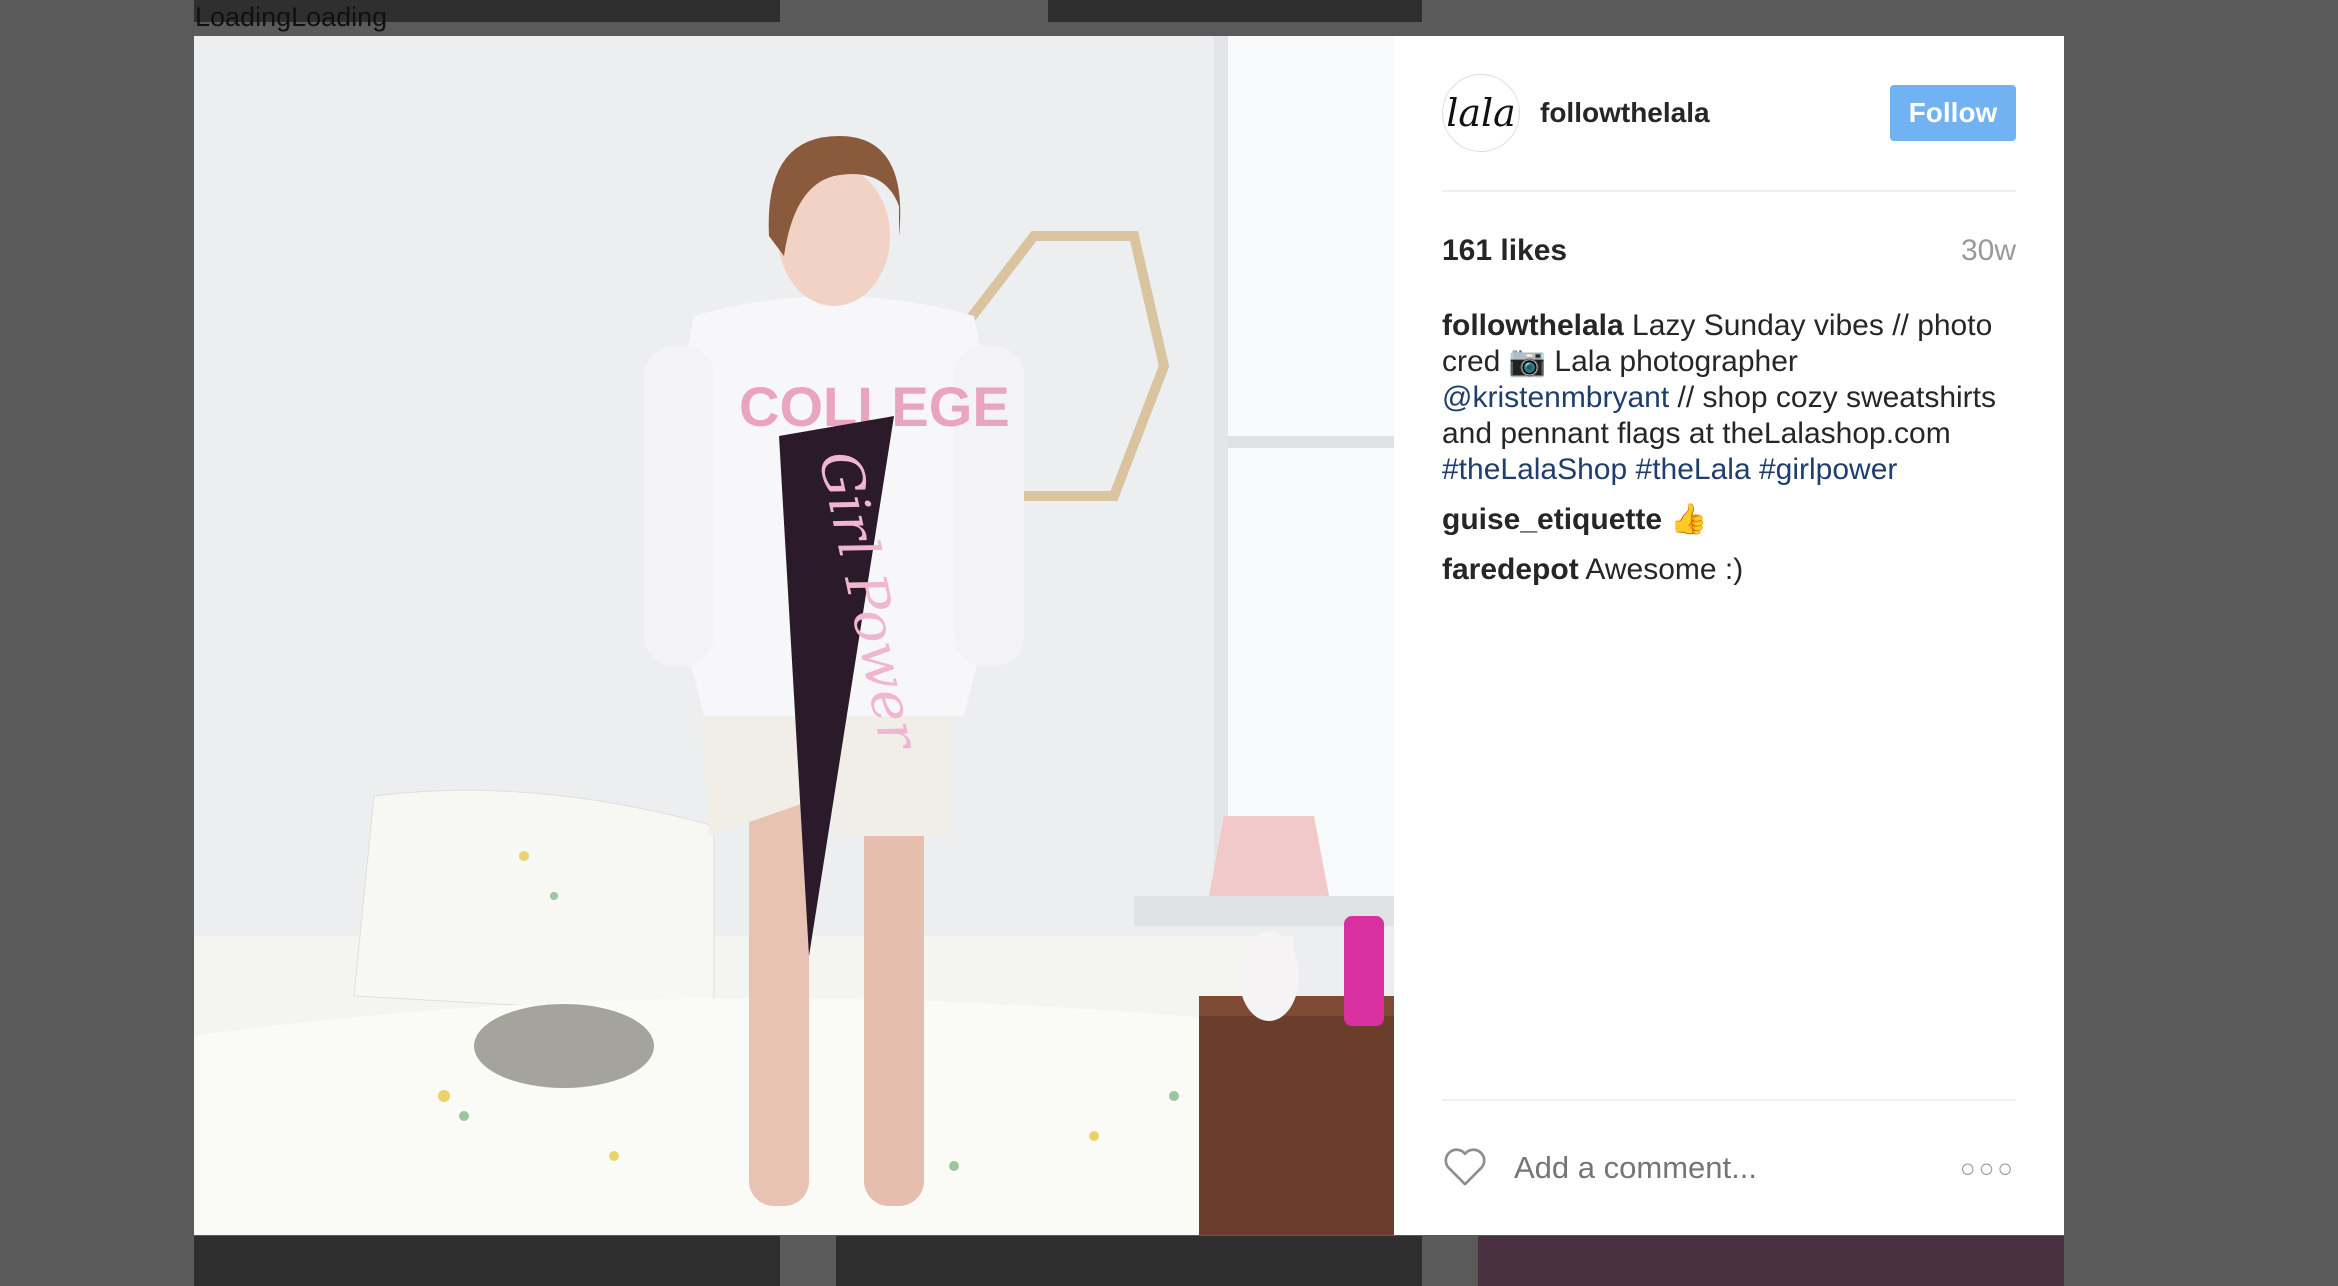 Image resolution: width=2338 pixels, height=1286 pixels. What do you see at coordinates (1988, 251) in the screenshot?
I see `post-age: 30w` at bounding box center [1988, 251].